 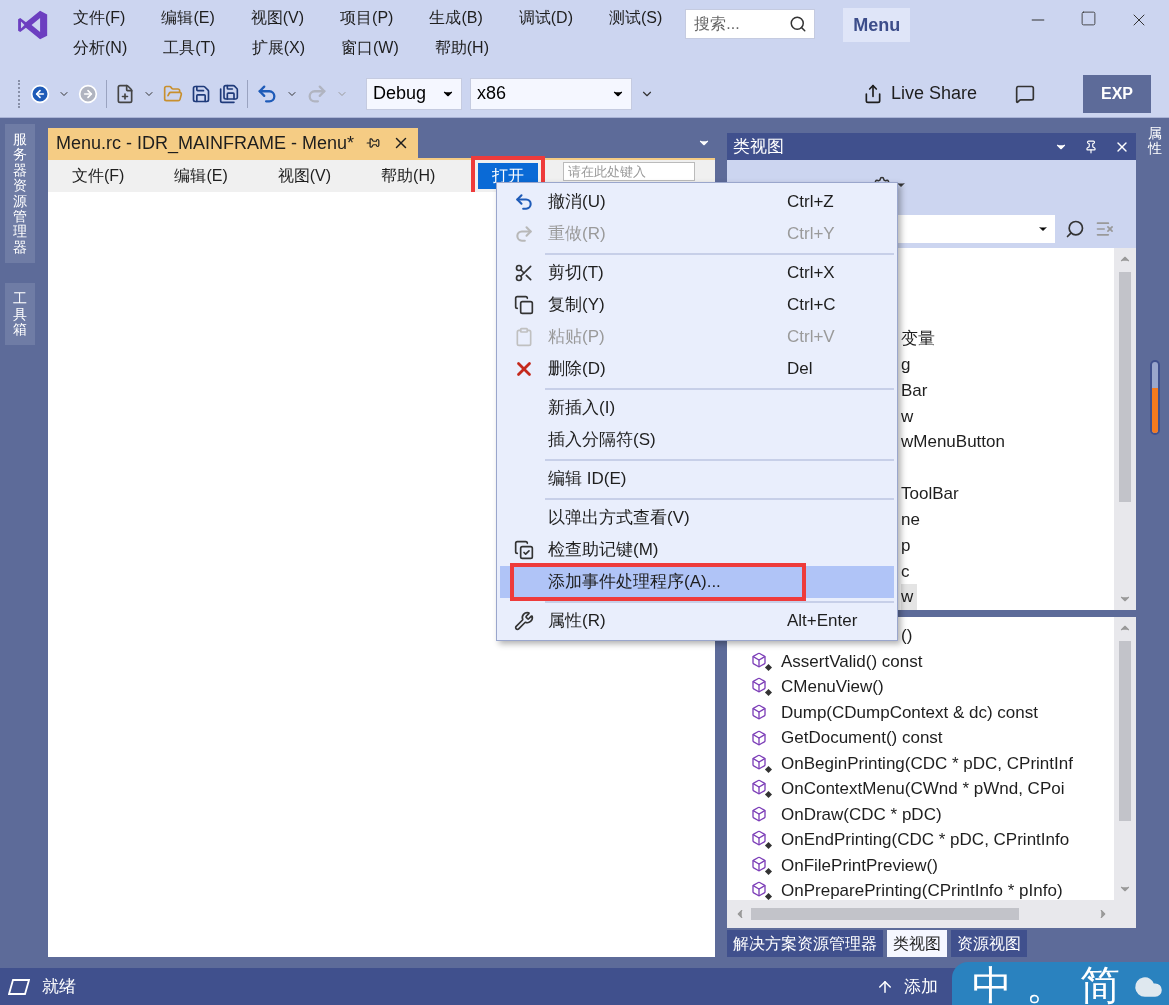 What do you see at coordinates (59, 986) in the screenshot?
I see `status-text: 就绪` at bounding box center [59, 986].